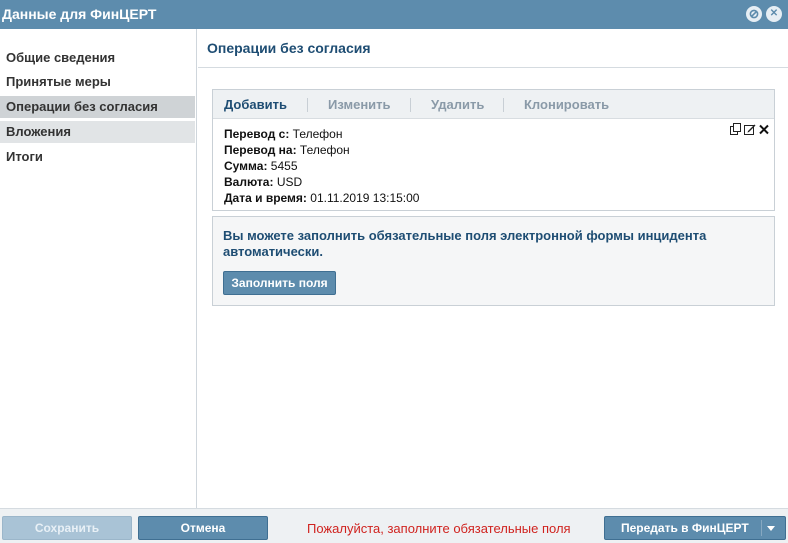  Describe the element at coordinates (265, 198) in the screenshot. I see `record-label: Дата и время:` at that location.